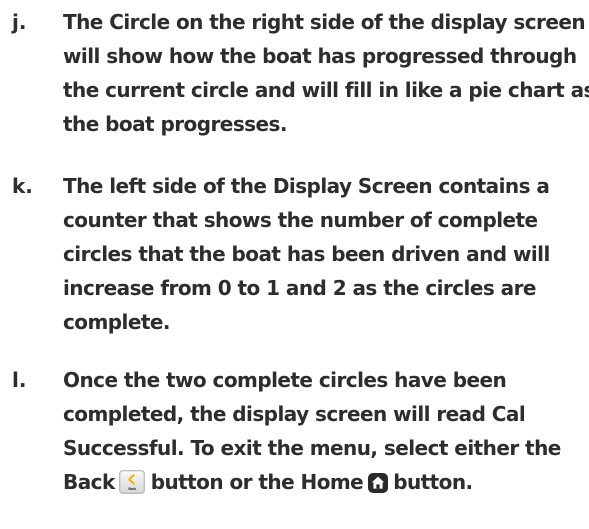 The image size is (589, 529). Describe the element at coordinates (19, 22) in the screenshot. I see `item-marker: j.` at that location.